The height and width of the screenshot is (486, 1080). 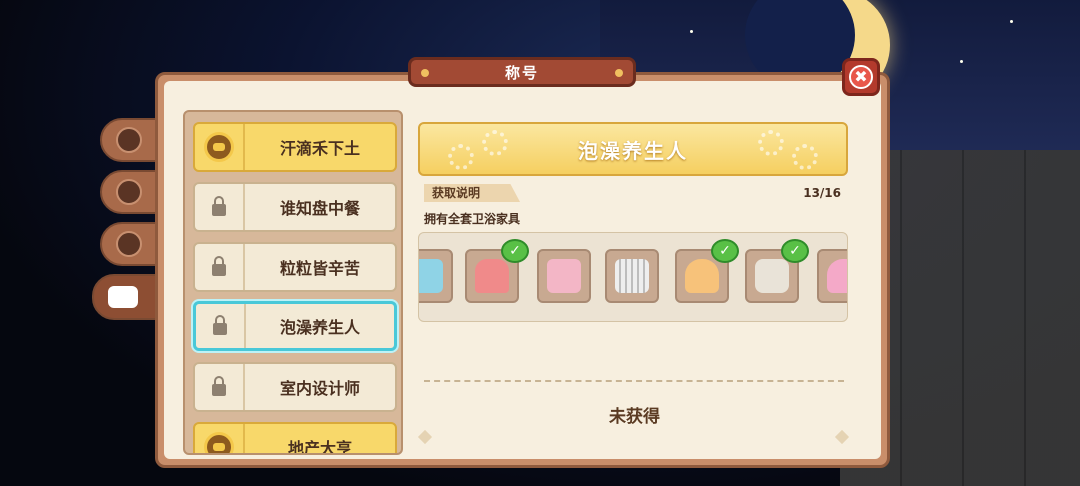 I want to click on title-item-label: 室内设计师, so click(x=319, y=388).